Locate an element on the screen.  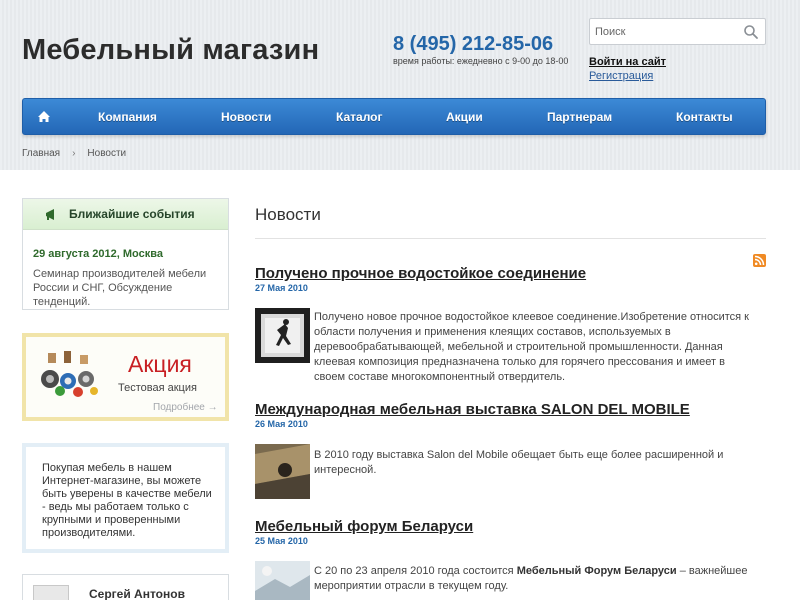
search-icon is located at coordinates (751, 32).